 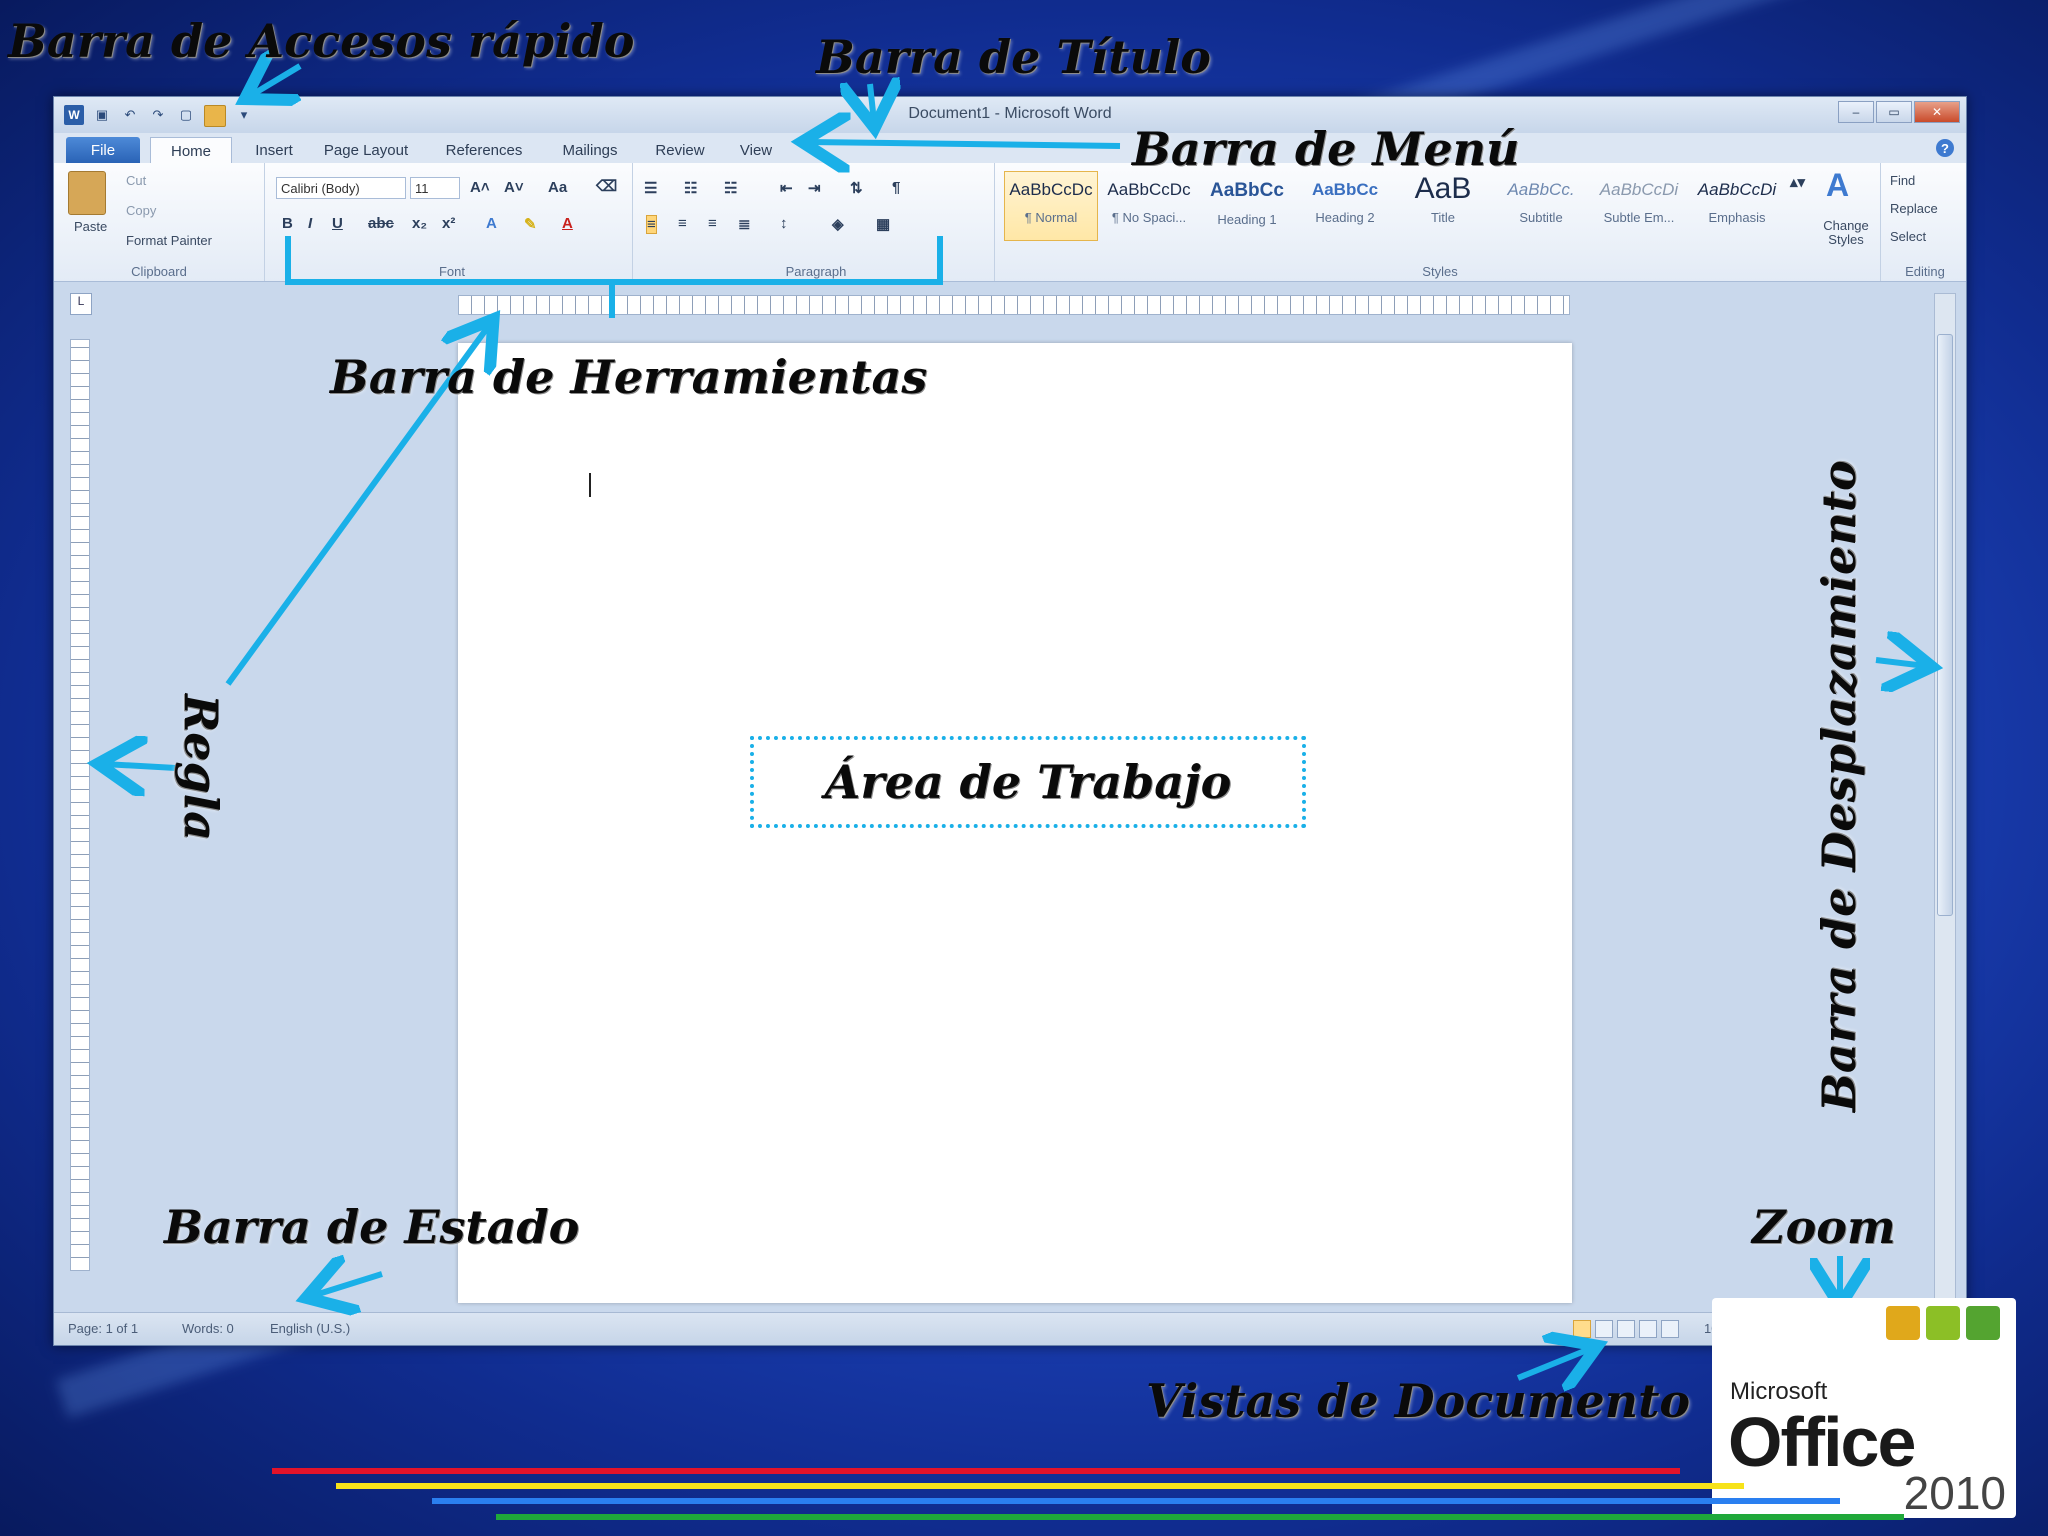 What do you see at coordinates (964, 144) in the screenshot?
I see `arrow-menu-bar` at bounding box center [964, 144].